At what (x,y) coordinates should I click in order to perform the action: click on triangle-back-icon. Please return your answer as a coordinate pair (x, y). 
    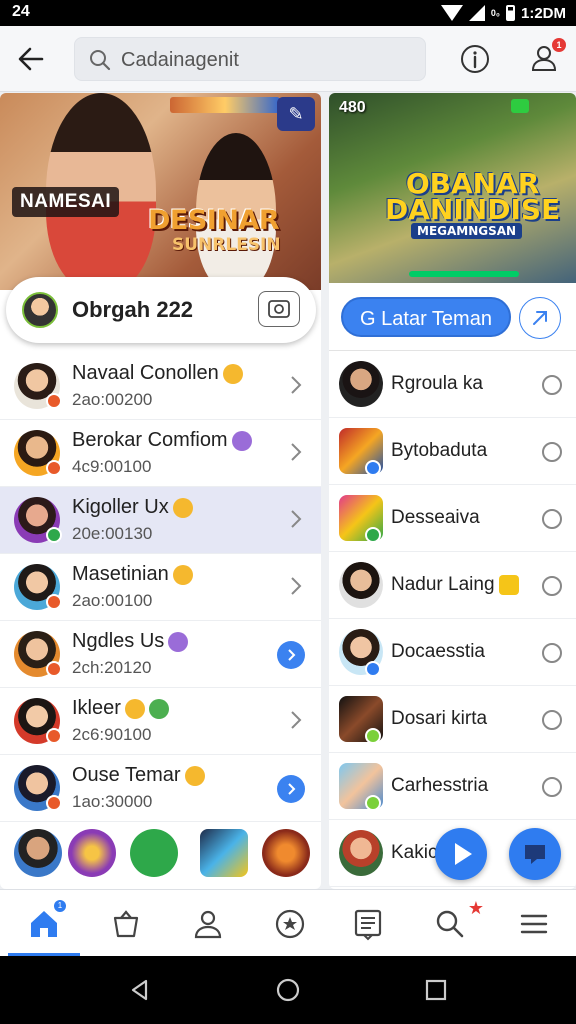
    Looking at the image, I should click on (139, 990).